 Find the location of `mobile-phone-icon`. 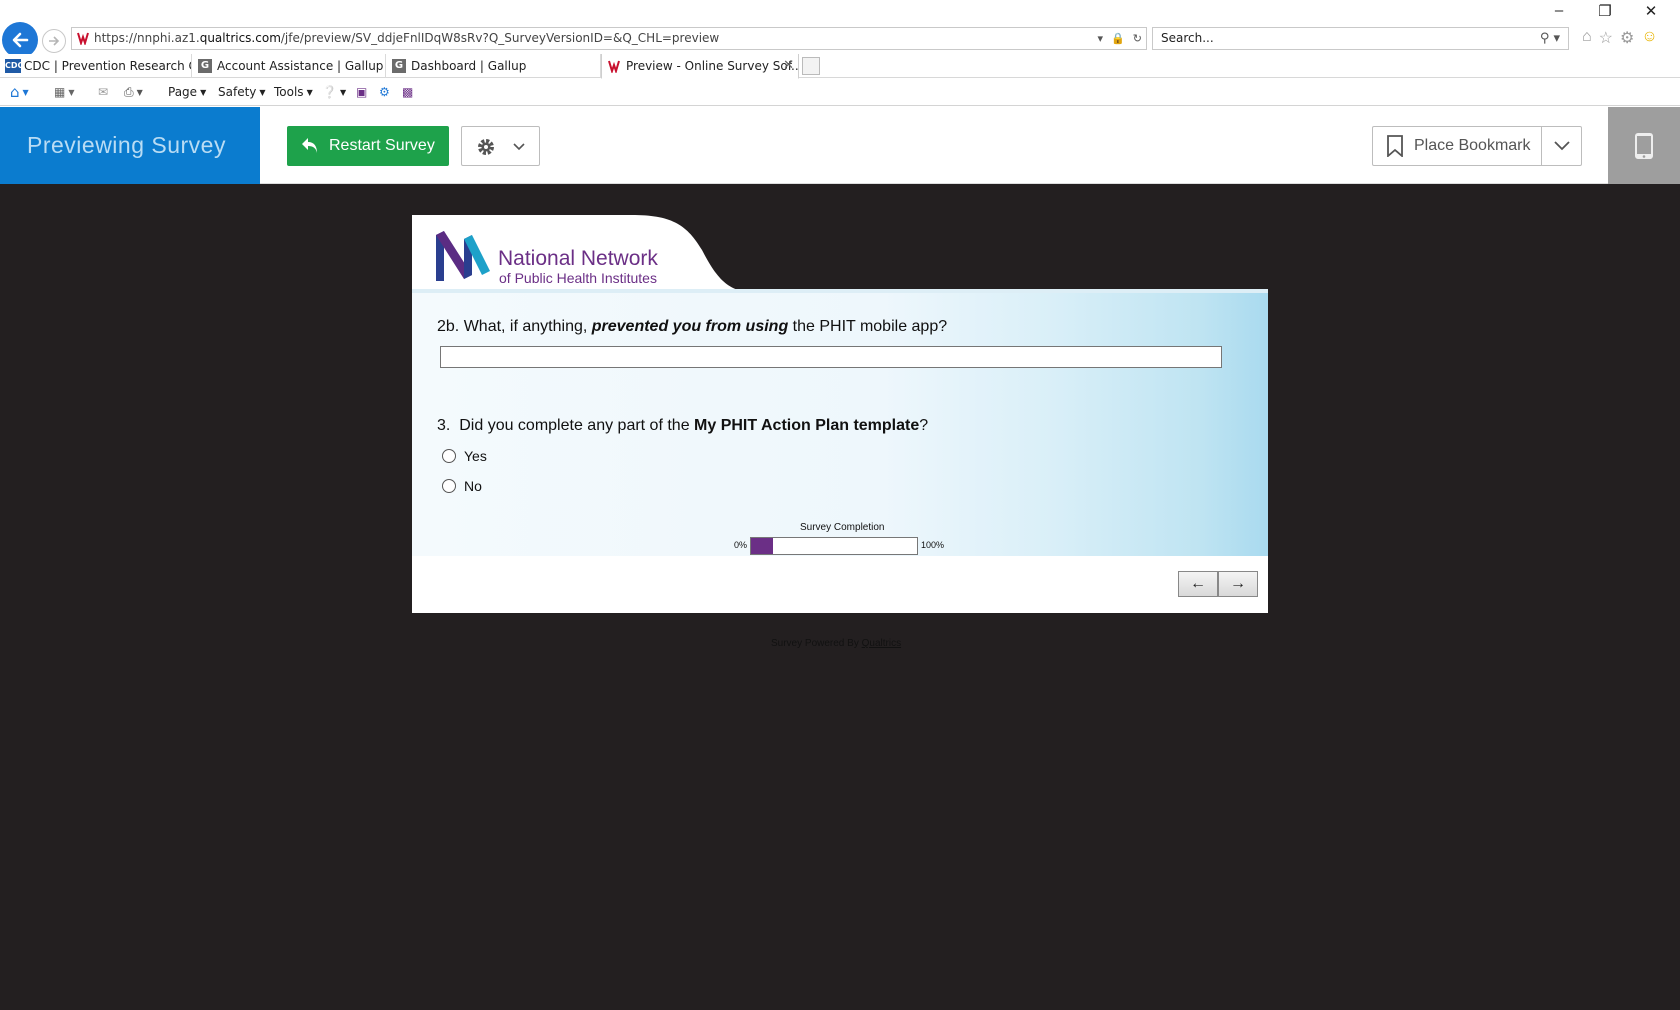

mobile-phone-icon is located at coordinates (1644, 146).